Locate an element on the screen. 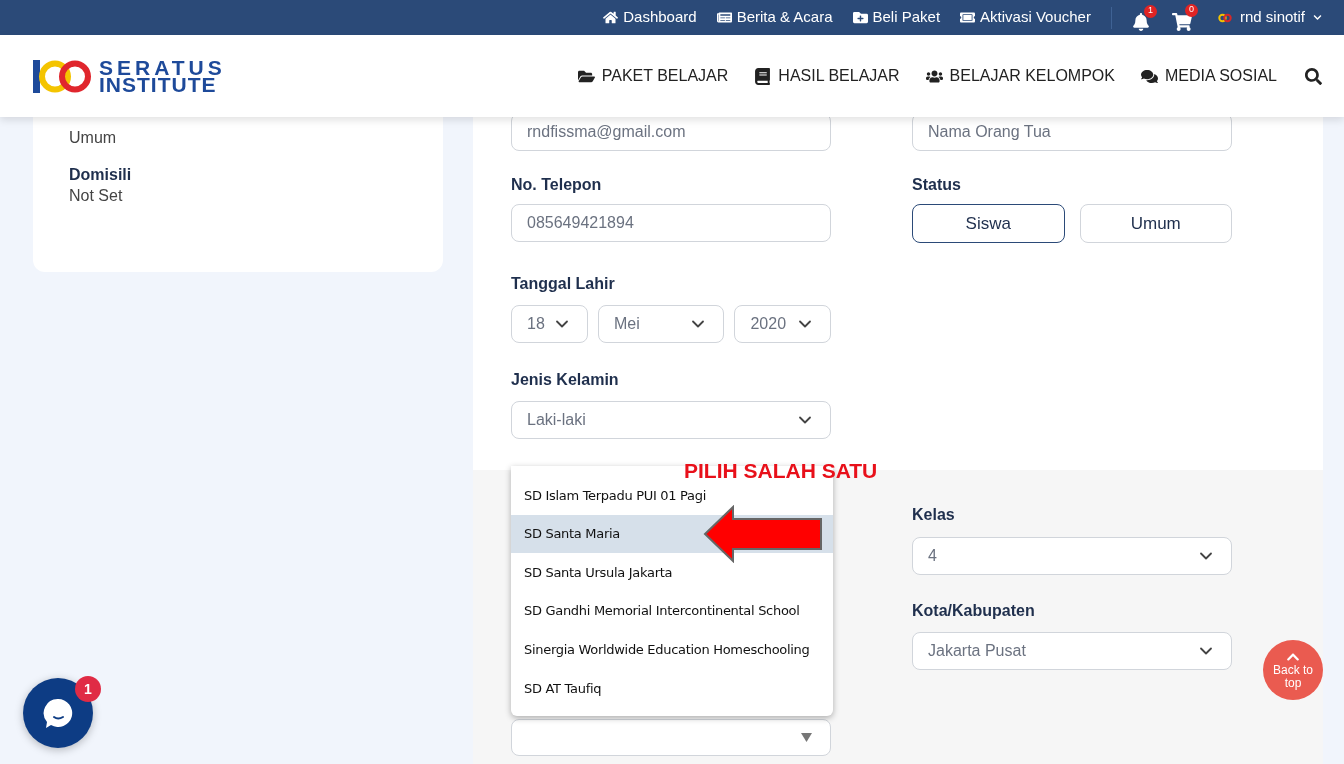 The height and width of the screenshot is (764, 1344). chat-bubbles-icon is located at coordinates (1149, 76).